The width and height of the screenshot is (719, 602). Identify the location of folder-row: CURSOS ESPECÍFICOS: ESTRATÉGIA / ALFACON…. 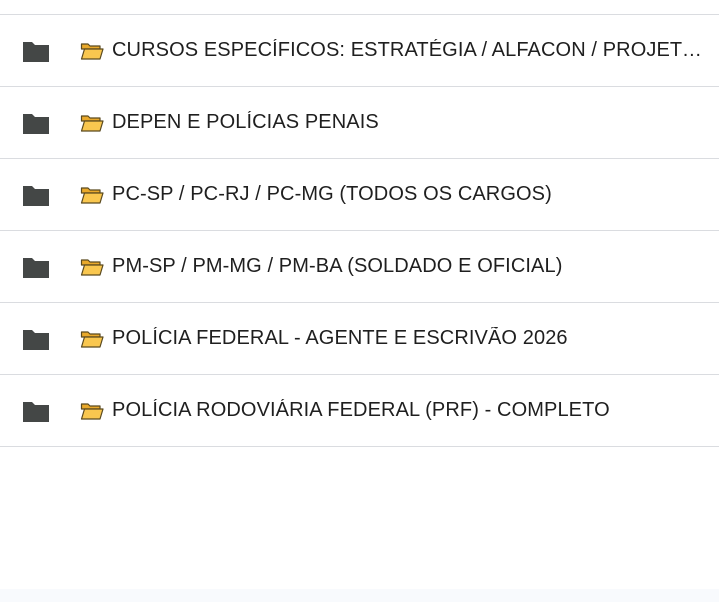
(359, 51).